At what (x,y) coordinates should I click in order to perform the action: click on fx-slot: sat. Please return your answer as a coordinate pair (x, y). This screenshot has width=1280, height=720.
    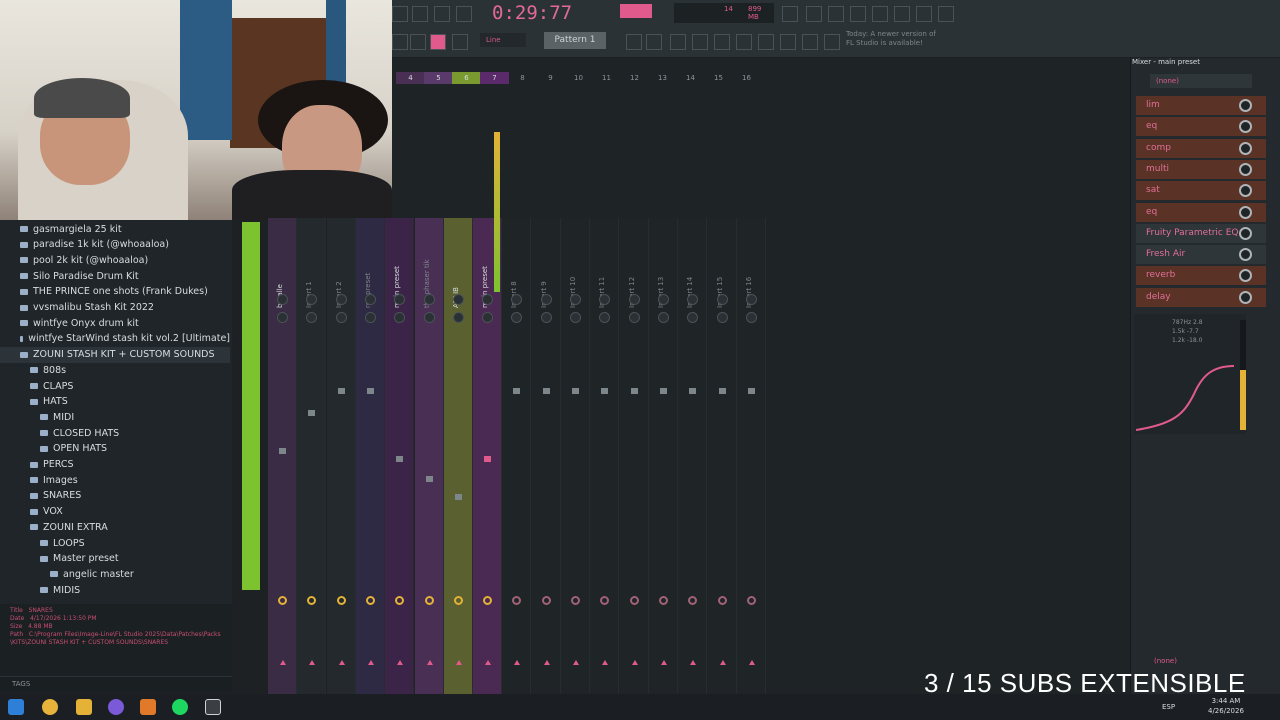
    Looking at the image, I should click on (1201, 191).